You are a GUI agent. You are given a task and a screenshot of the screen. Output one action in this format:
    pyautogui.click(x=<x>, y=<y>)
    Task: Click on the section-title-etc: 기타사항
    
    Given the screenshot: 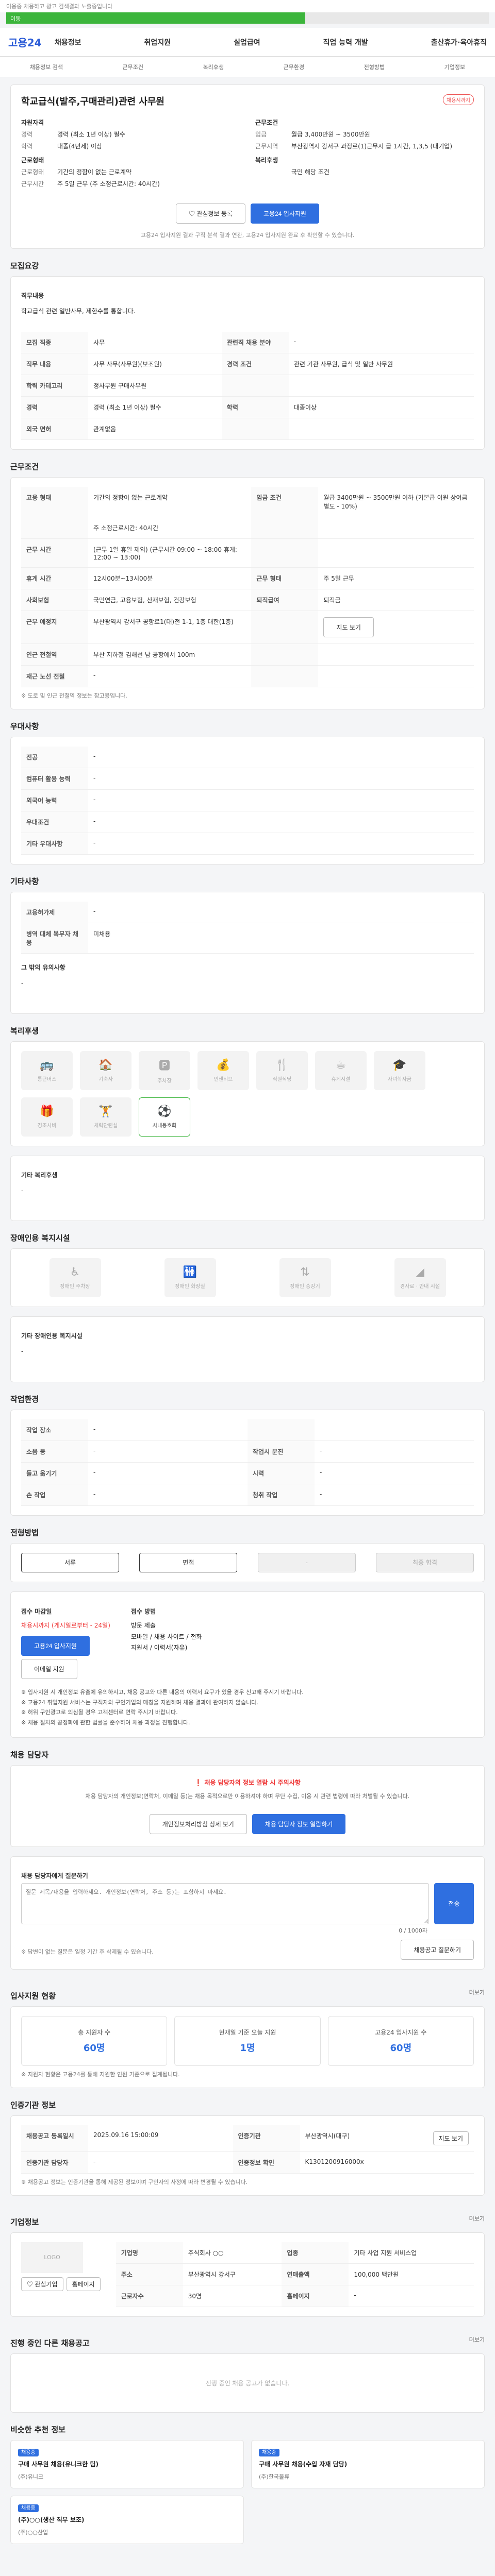 What is the action you would take?
    pyautogui.click(x=24, y=882)
    